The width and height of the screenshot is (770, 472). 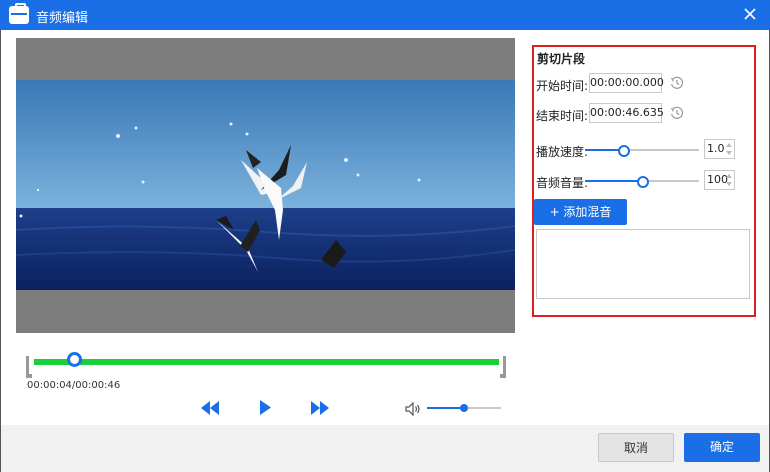 What do you see at coordinates (385, 15) in the screenshot?
I see `title-bar: 音频编辑` at bounding box center [385, 15].